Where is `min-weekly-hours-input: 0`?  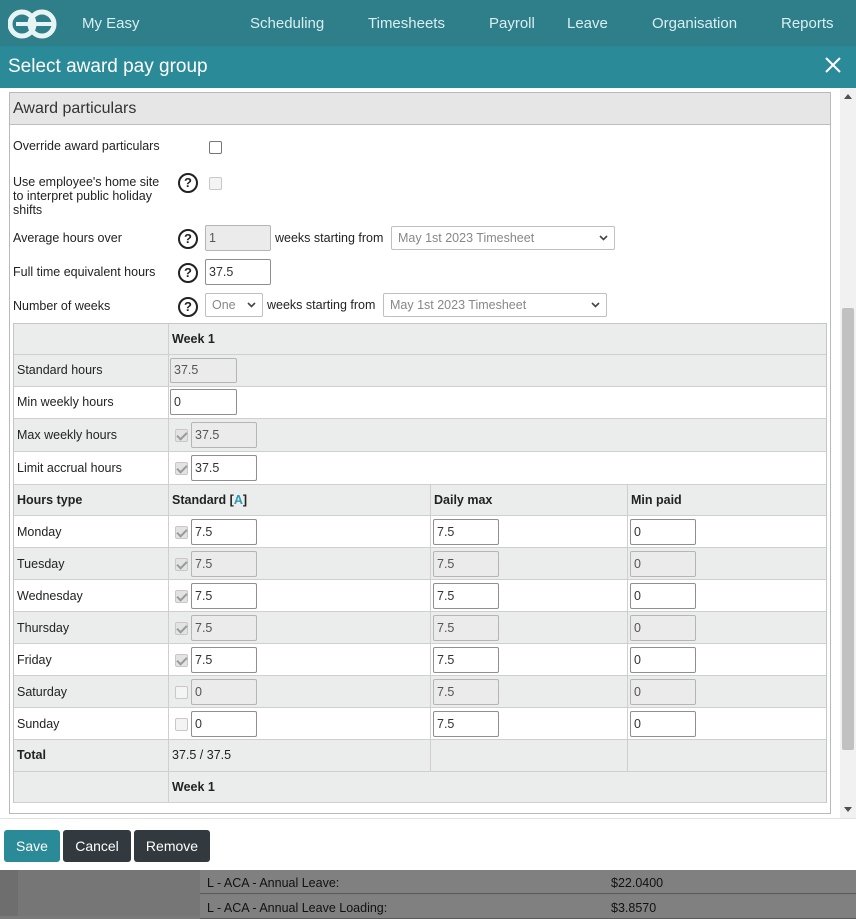 min-weekly-hours-input: 0 is located at coordinates (203, 402).